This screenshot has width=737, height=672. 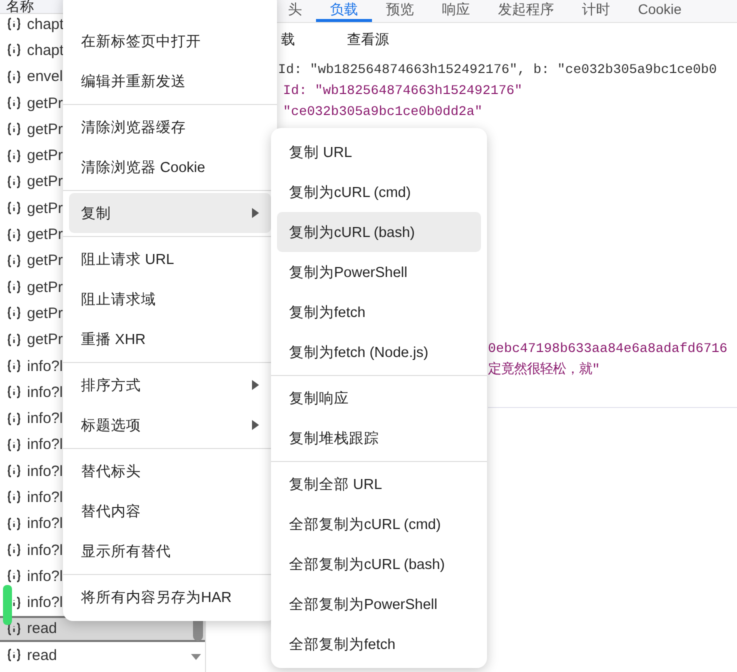 What do you see at coordinates (544, 369) in the screenshot?
I see `payload-line: 定竟然很轻松，就"` at bounding box center [544, 369].